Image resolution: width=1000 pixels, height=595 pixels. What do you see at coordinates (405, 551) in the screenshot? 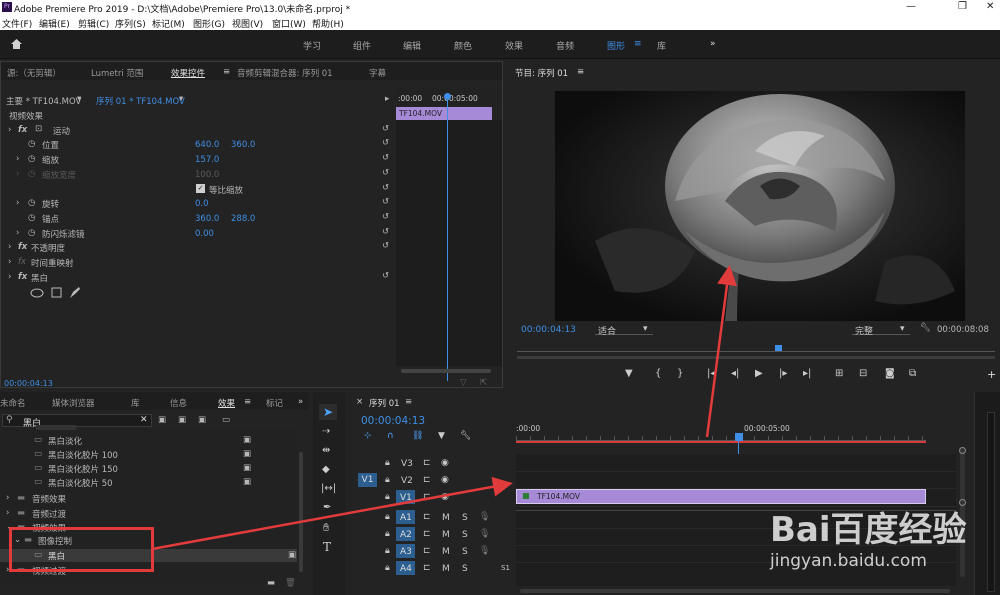
I see `track-target-a3: A3` at bounding box center [405, 551].